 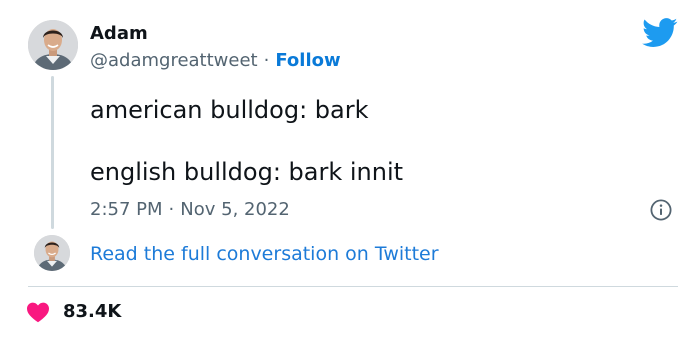 What do you see at coordinates (92, 312) in the screenshot?
I see `like-count: 83.4K` at bounding box center [92, 312].